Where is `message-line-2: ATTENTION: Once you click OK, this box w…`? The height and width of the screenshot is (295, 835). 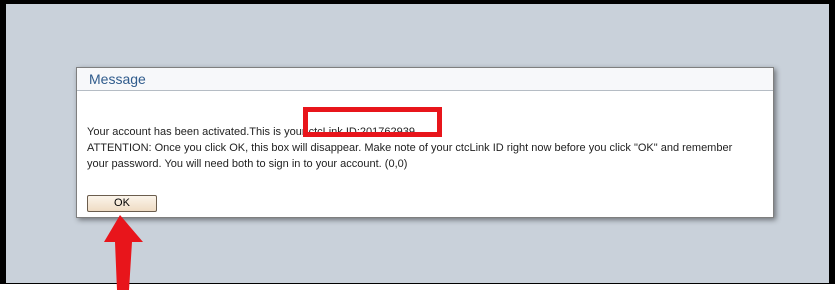
message-line-2: ATTENTION: Once you click OK, this box w… is located at coordinates (410, 148).